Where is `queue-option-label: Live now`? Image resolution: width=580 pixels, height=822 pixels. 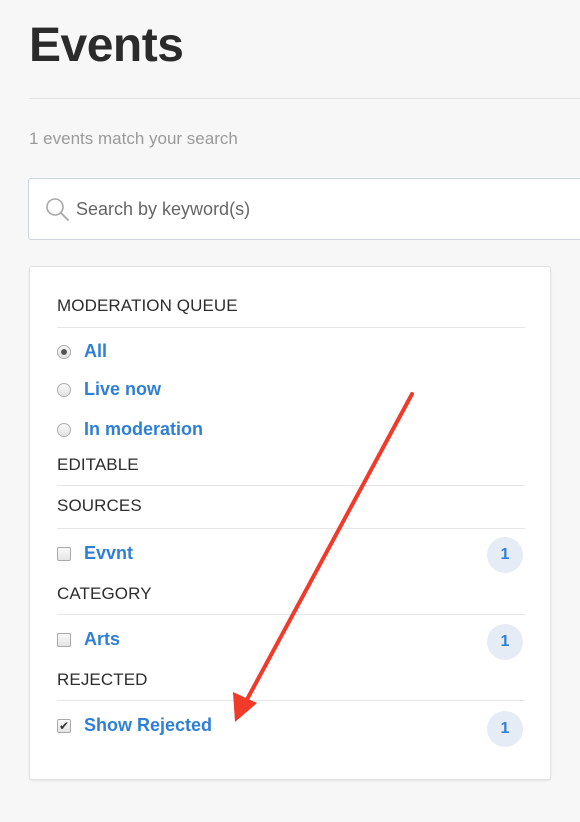 queue-option-label: Live now is located at coordinates (122, 389).